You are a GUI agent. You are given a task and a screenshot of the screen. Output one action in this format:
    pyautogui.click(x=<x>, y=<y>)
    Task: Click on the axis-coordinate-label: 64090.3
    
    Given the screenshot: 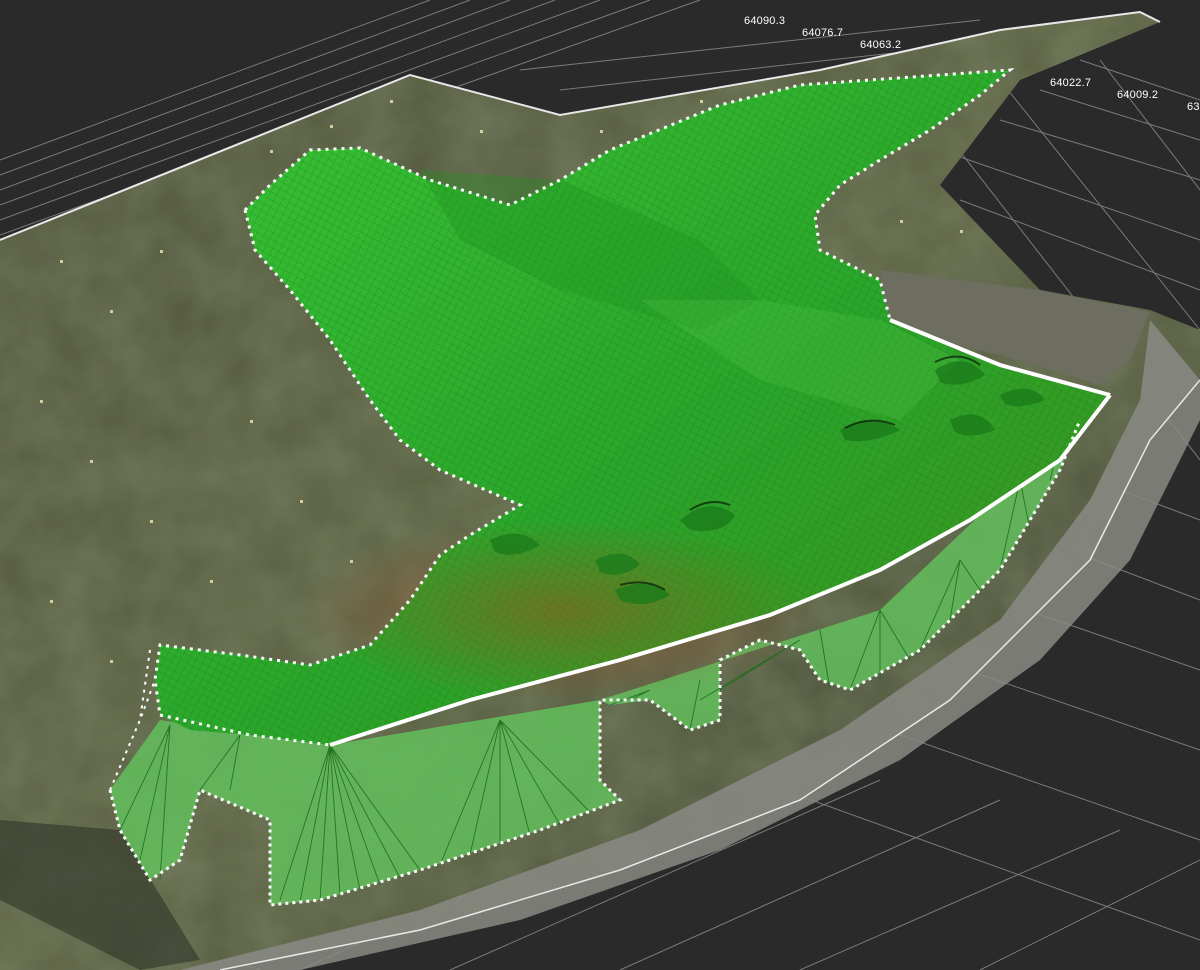 What is the action you would take?
    pyautogui.click(x=765, y=21)
    